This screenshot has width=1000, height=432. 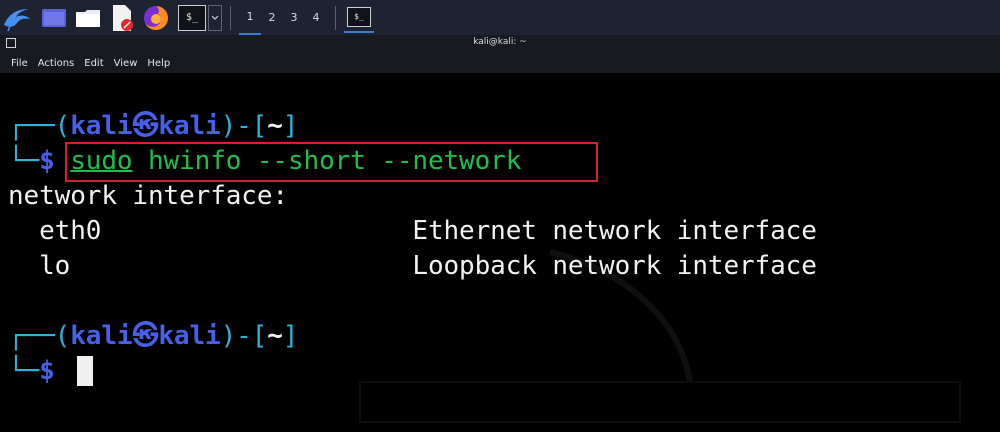 What do you see at coordinates (153, 336) in the screenshot?
I see `prompt-line-2: ┌──(kali㉿kali)-[~]` at bounding box center [153, 336].